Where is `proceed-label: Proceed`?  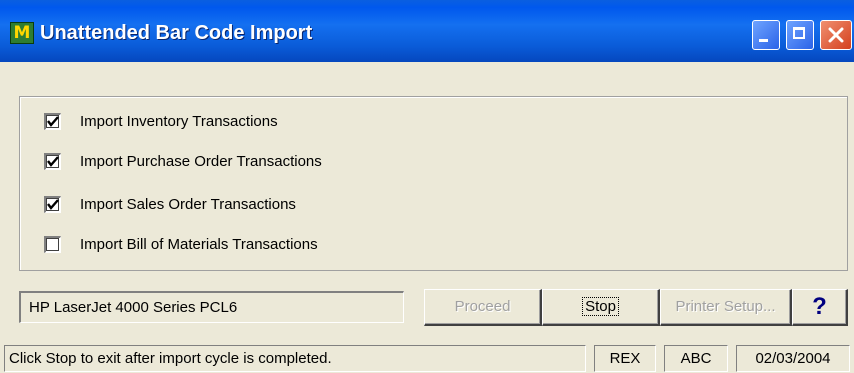 proceed-label: Proceed is located at coordinates (482, 306).